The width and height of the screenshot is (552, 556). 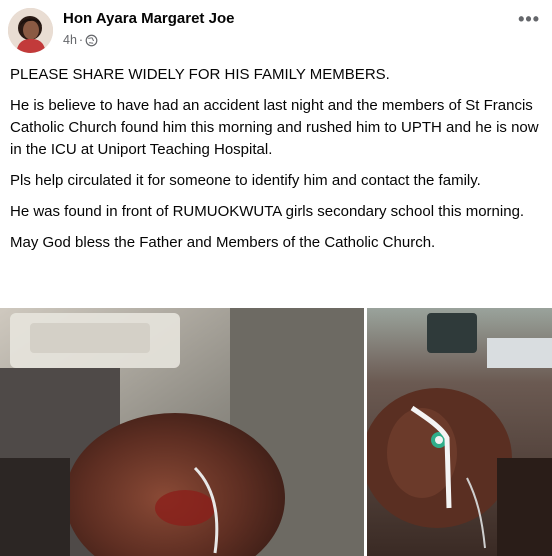 I want to click on photo-image, so click(x=459, y=432).